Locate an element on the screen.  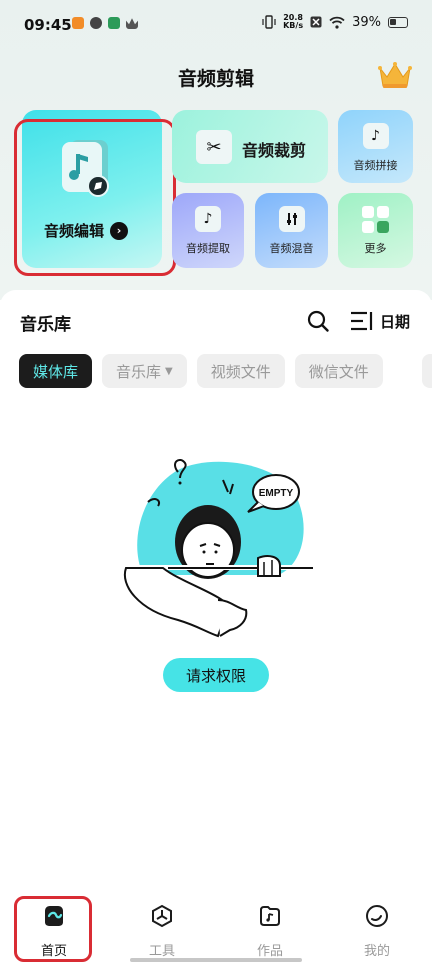
wifi-icon is located at coordinates (337, 22).